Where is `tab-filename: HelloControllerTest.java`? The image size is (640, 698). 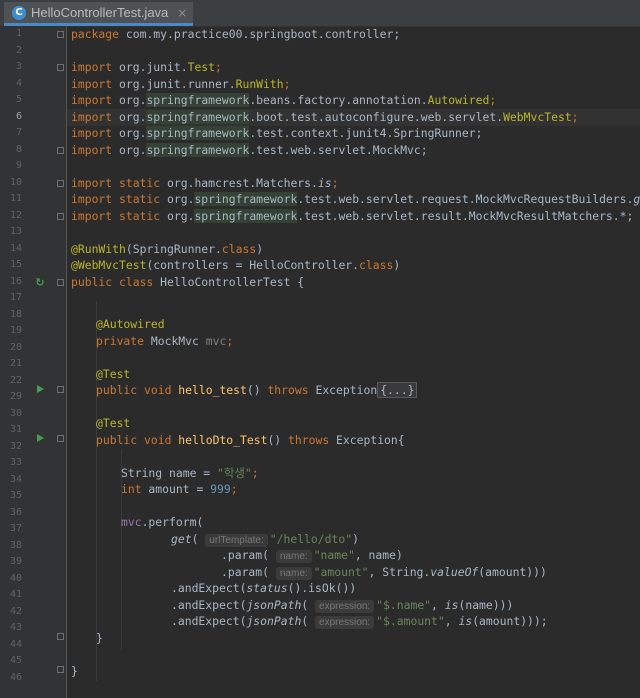 tab-filename: HelloControllerTest.java is located at coordinates (100, 12).